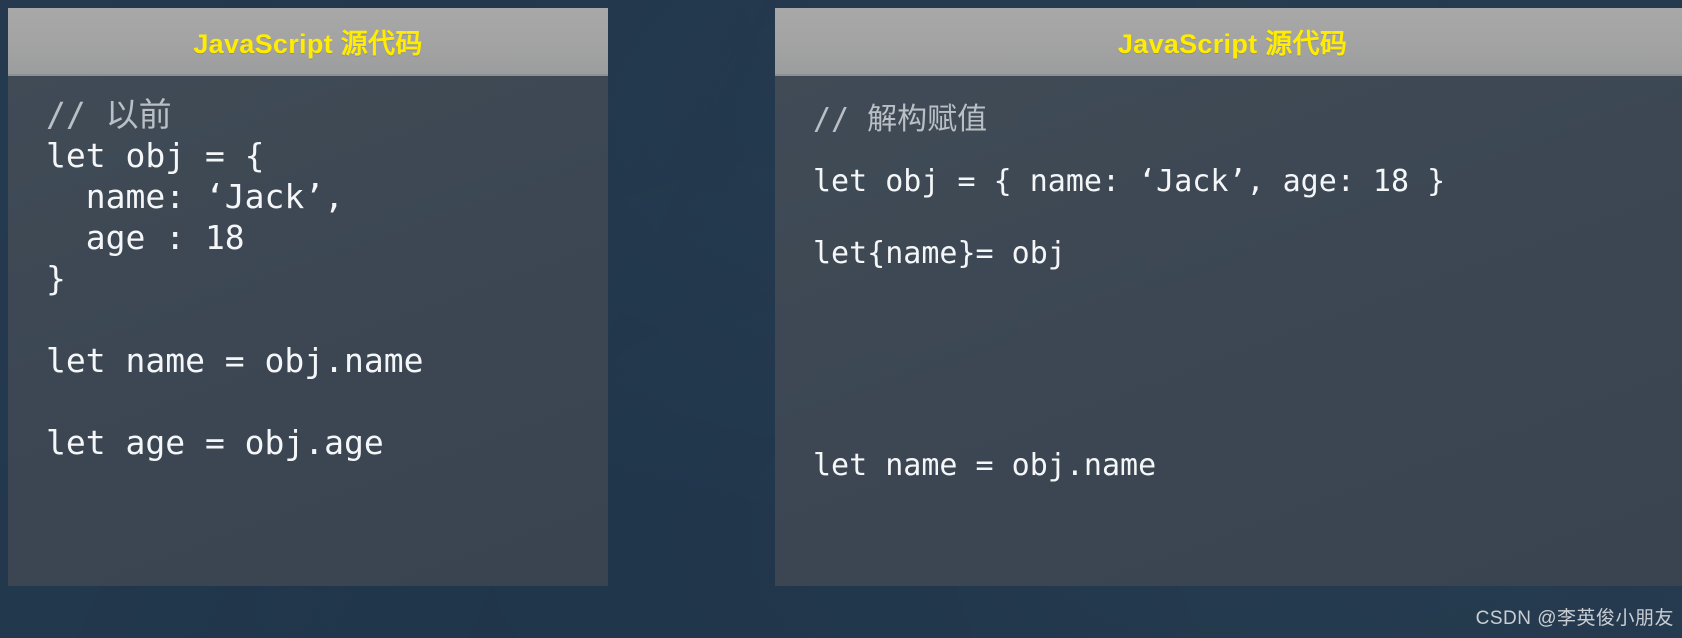 The image size is (1682, 638). I want to click on code-line-destructure: let{name}= obj, so click(939, 253).